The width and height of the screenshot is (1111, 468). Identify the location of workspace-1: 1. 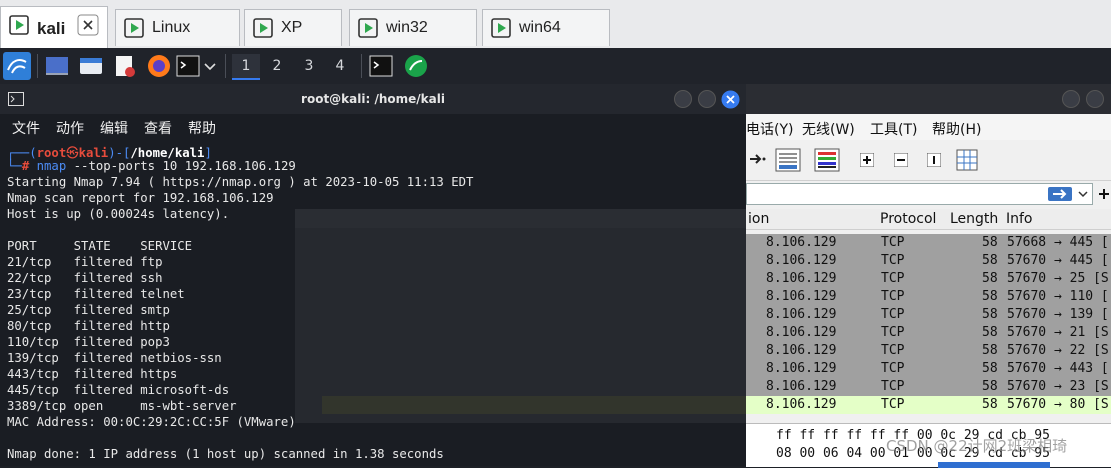
(246, 67).